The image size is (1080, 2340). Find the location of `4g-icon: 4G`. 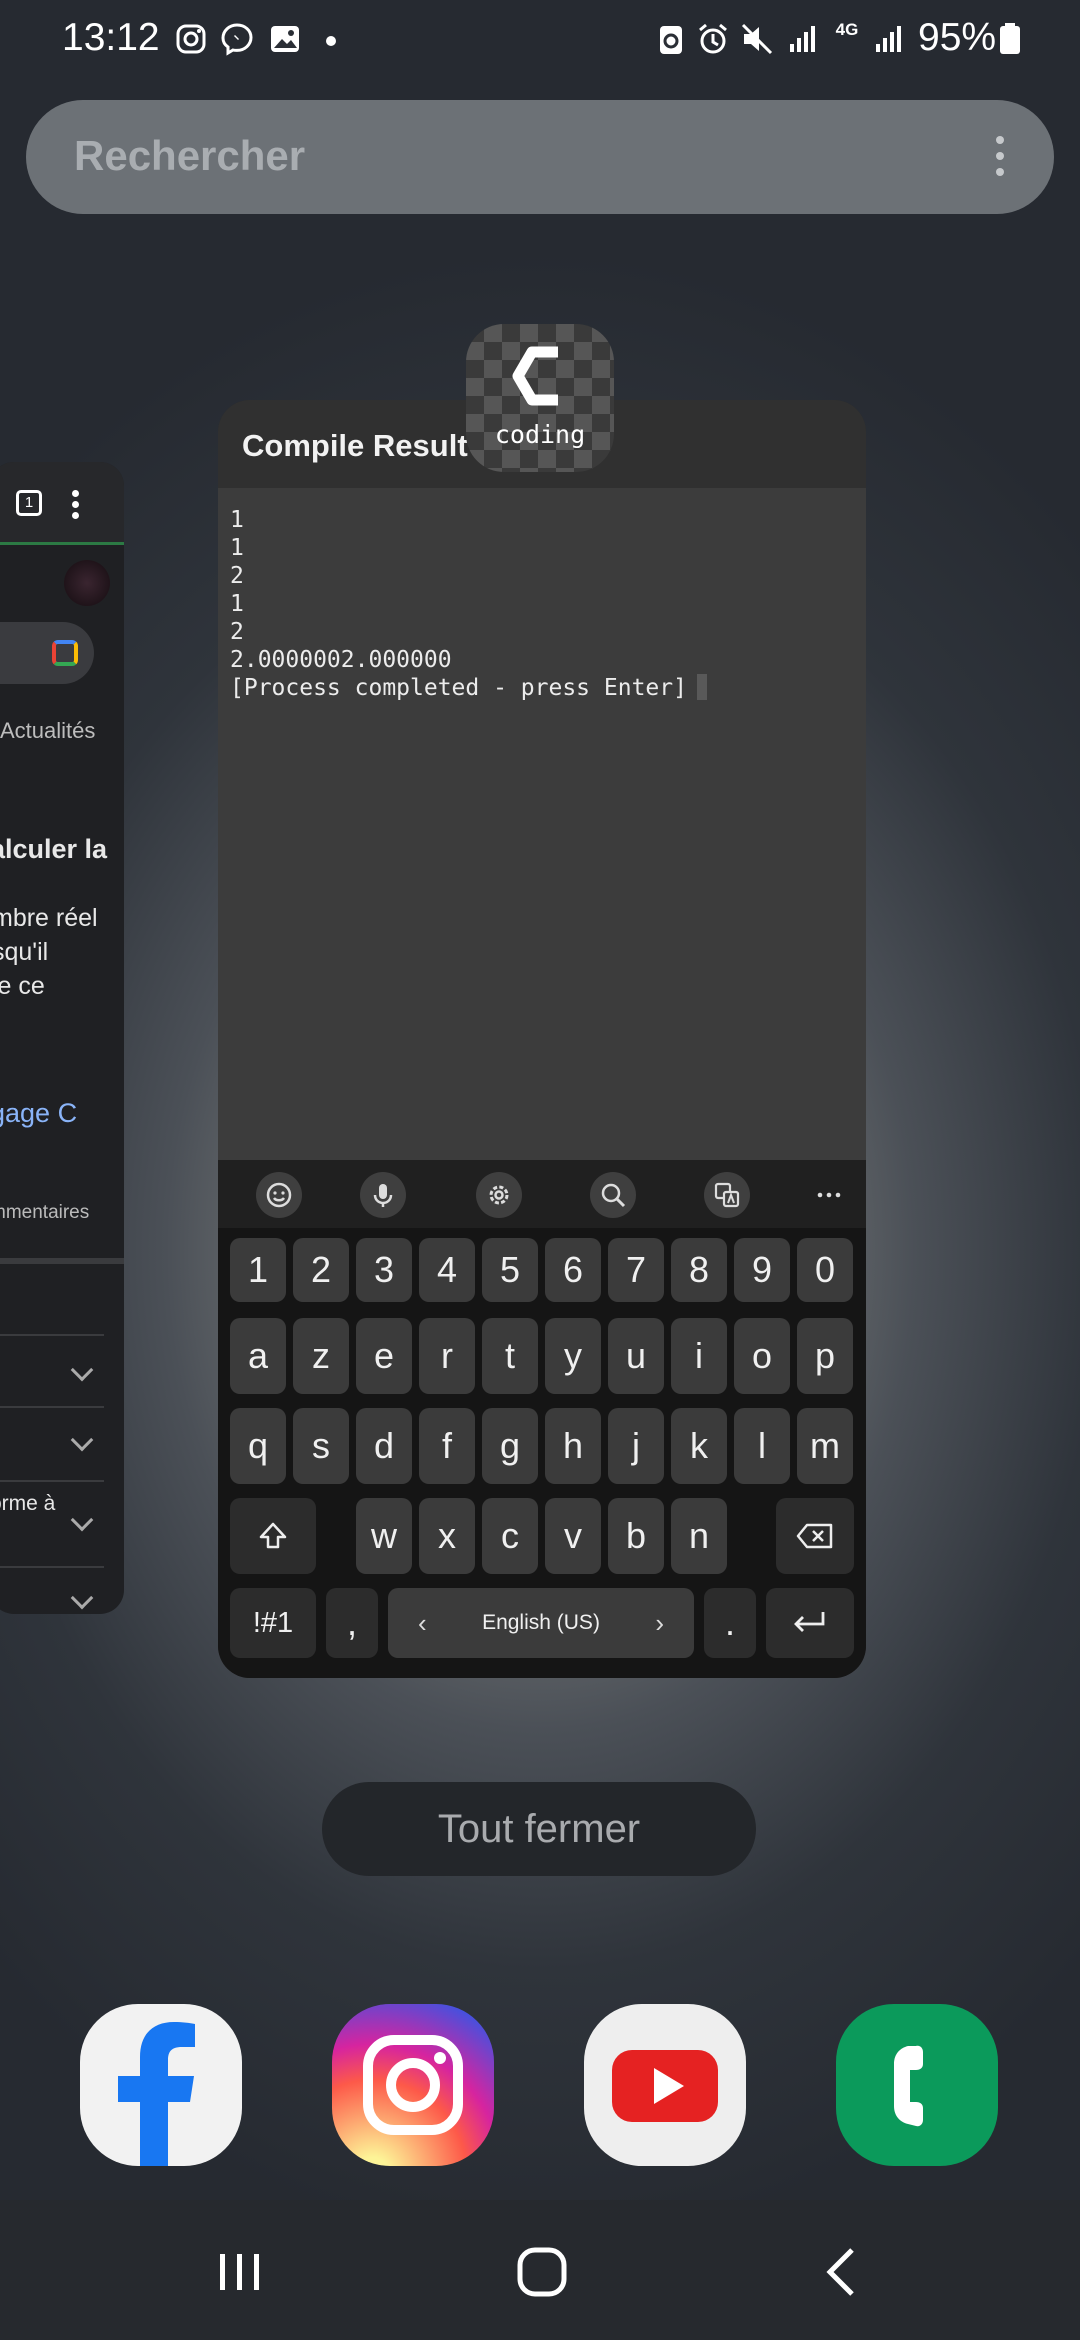

4g-icon: 4G is located at coordinates (847, 29).